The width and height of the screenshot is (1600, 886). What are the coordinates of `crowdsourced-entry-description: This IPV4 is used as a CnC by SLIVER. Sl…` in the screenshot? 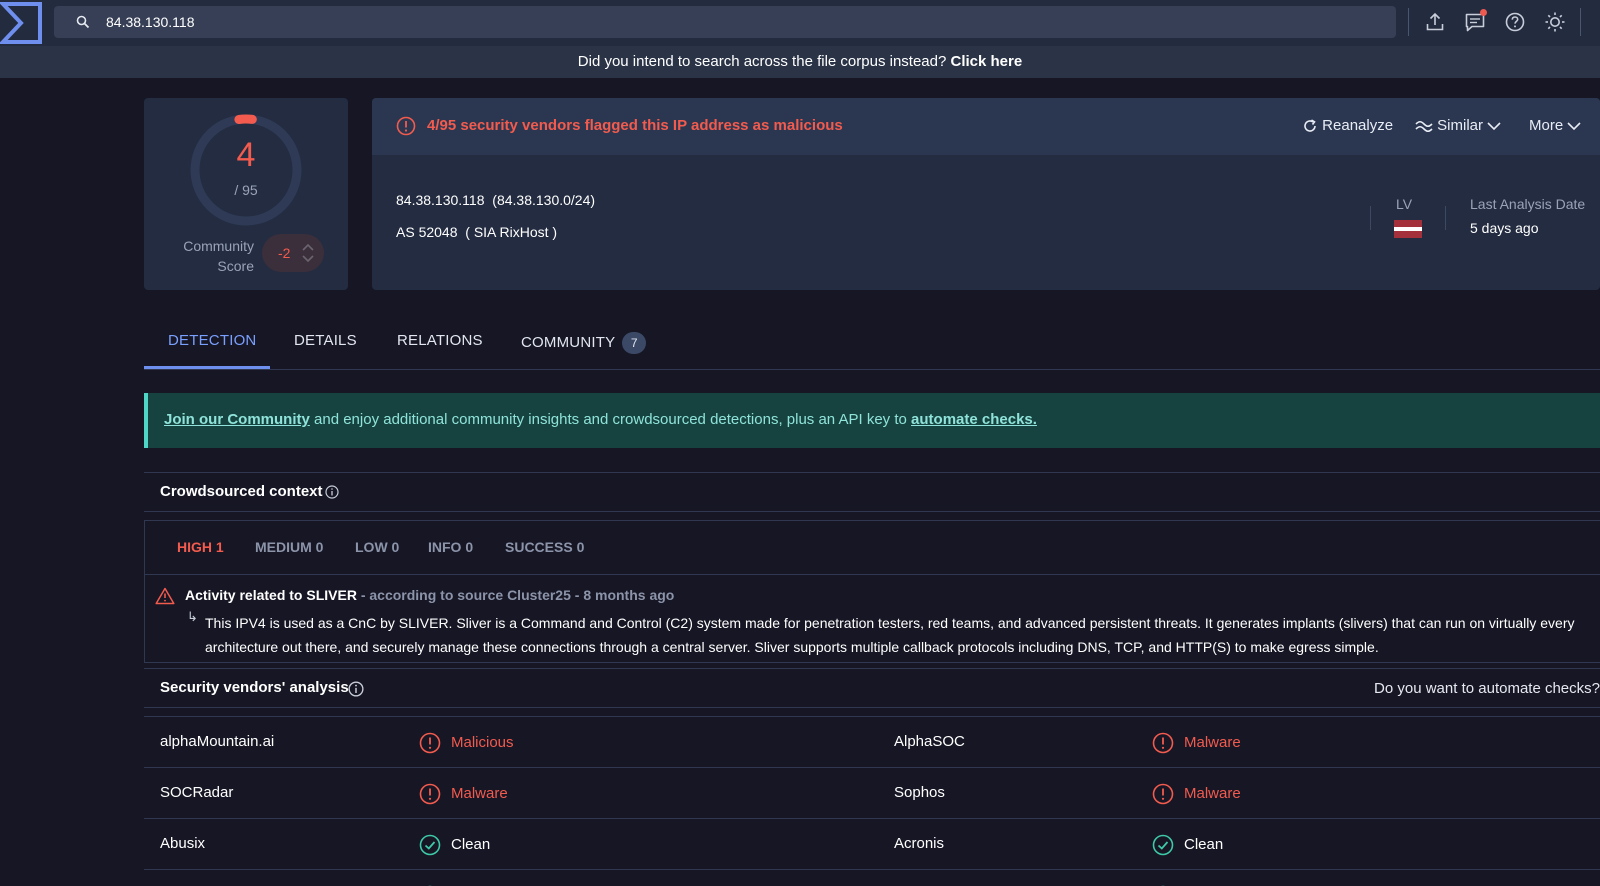 It's located at (890, 635).